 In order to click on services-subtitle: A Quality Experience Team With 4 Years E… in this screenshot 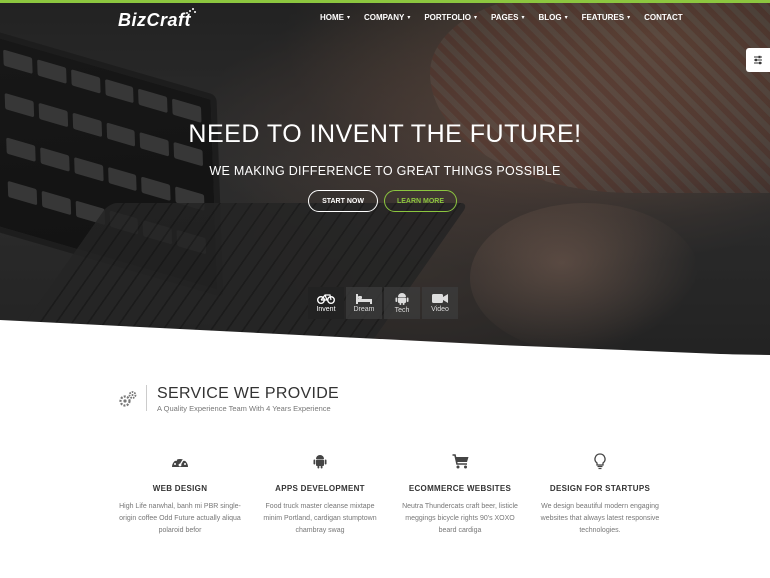, I will do `click(244, 408)`.